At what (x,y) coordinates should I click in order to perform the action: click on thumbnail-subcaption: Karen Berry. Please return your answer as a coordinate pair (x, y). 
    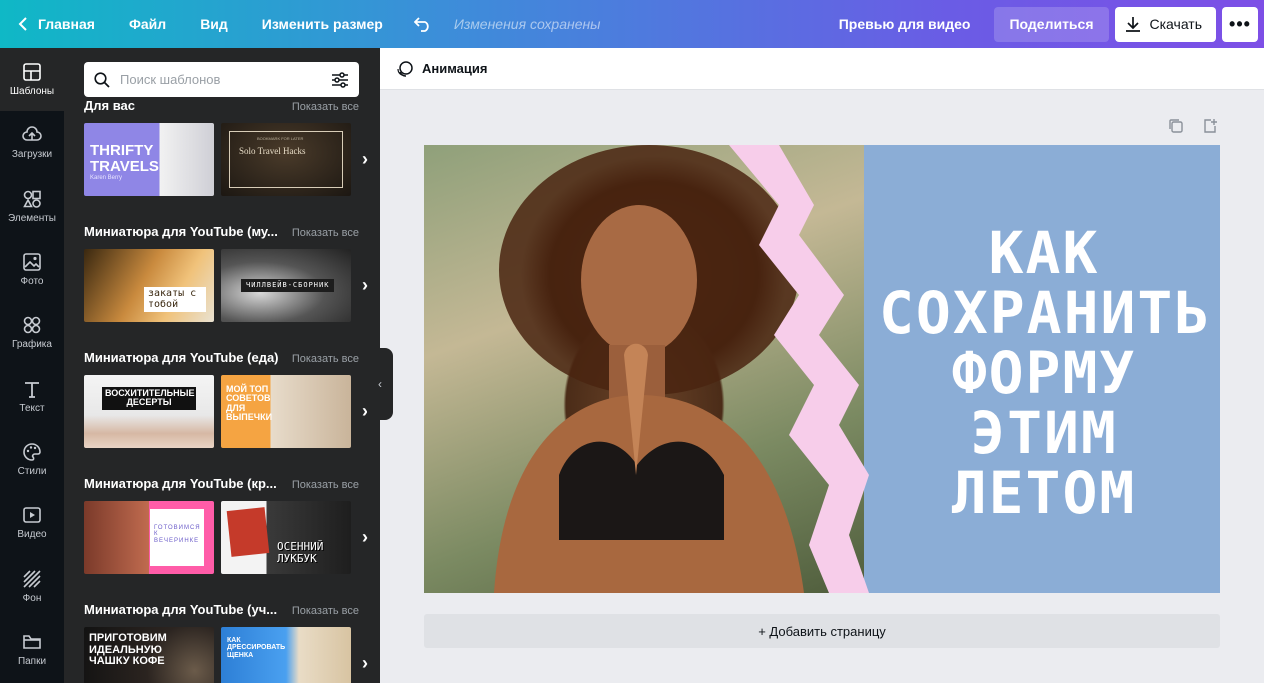
    Looking at the image, I should click on (106, 178).